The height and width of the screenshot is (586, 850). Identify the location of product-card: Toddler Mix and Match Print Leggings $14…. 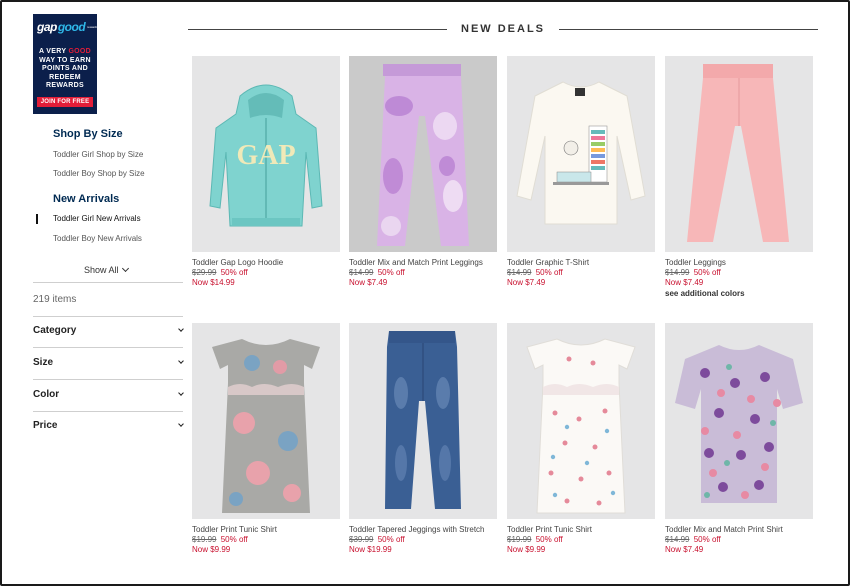
(423, 171).